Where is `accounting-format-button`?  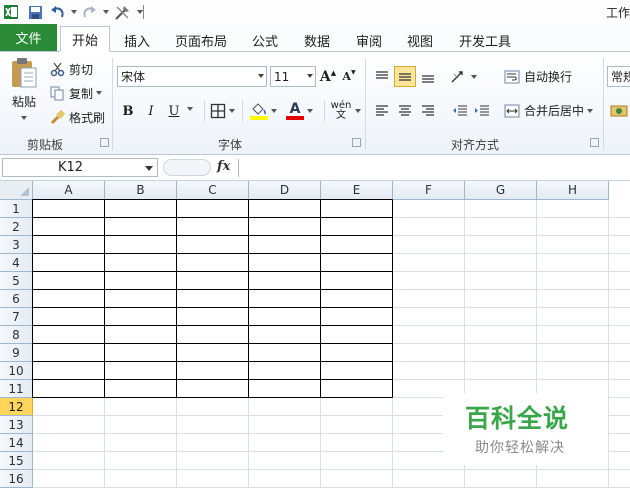
accounting-format-button is located at coordinates (620, 110).